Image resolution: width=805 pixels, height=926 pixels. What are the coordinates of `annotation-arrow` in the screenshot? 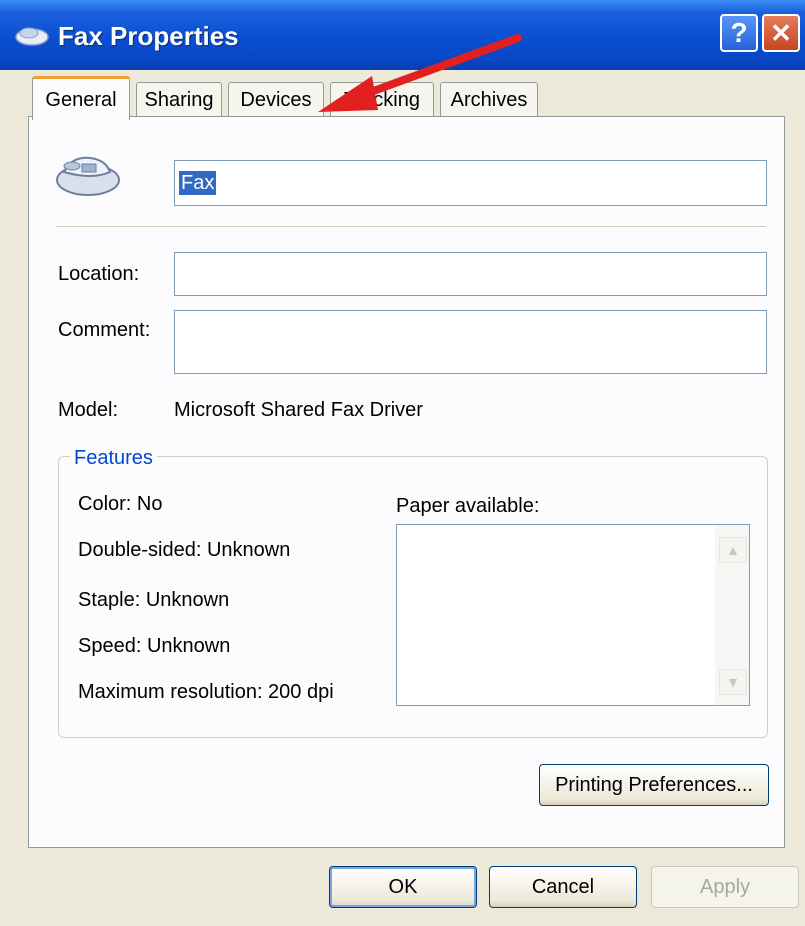 It's located at (420, 73).